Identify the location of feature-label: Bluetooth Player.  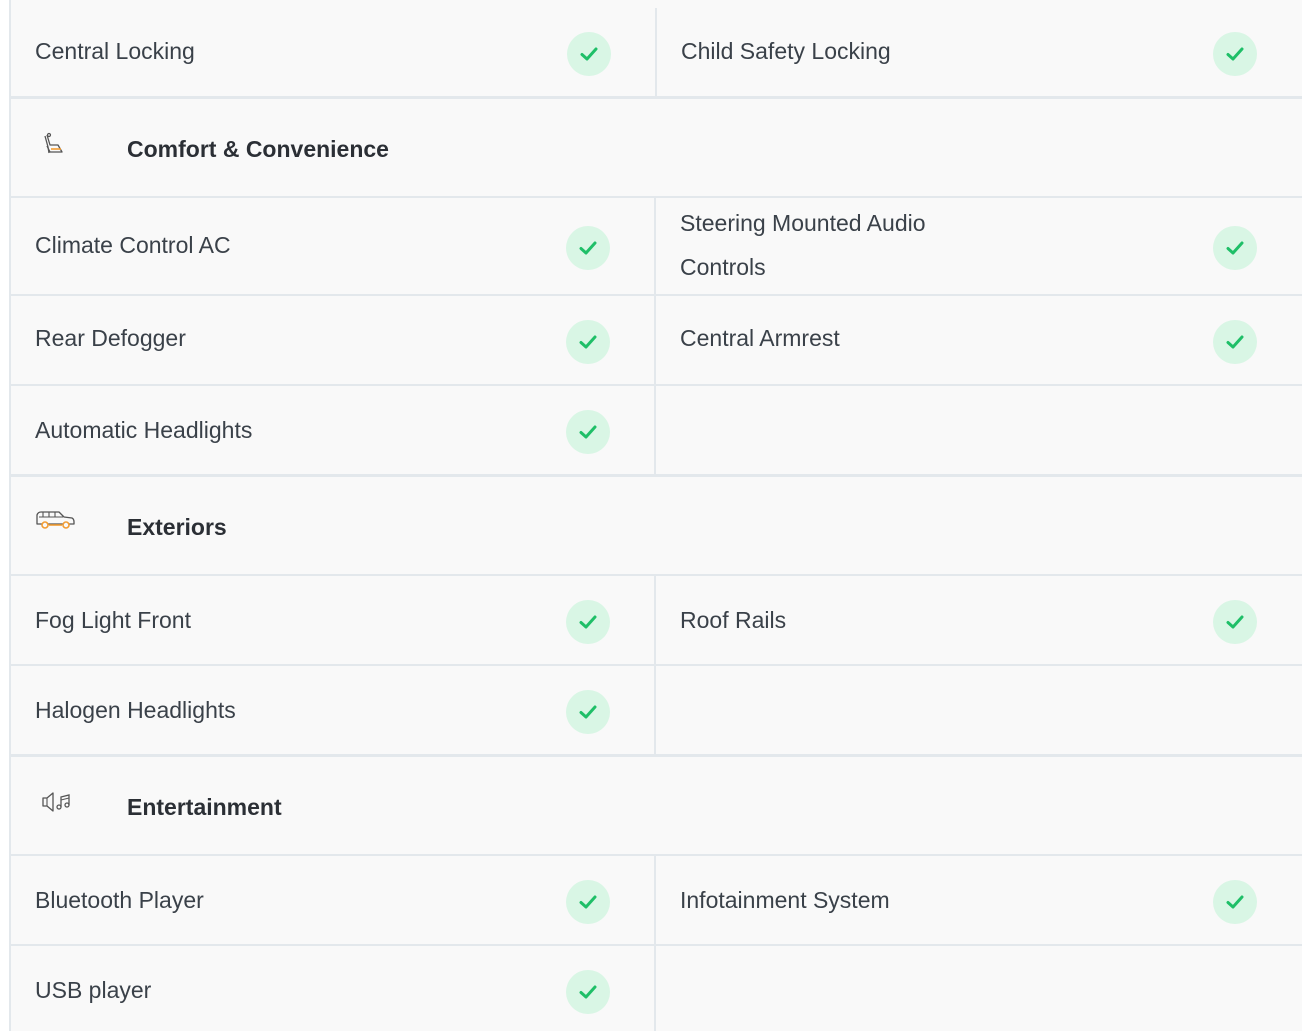
(119, 900).